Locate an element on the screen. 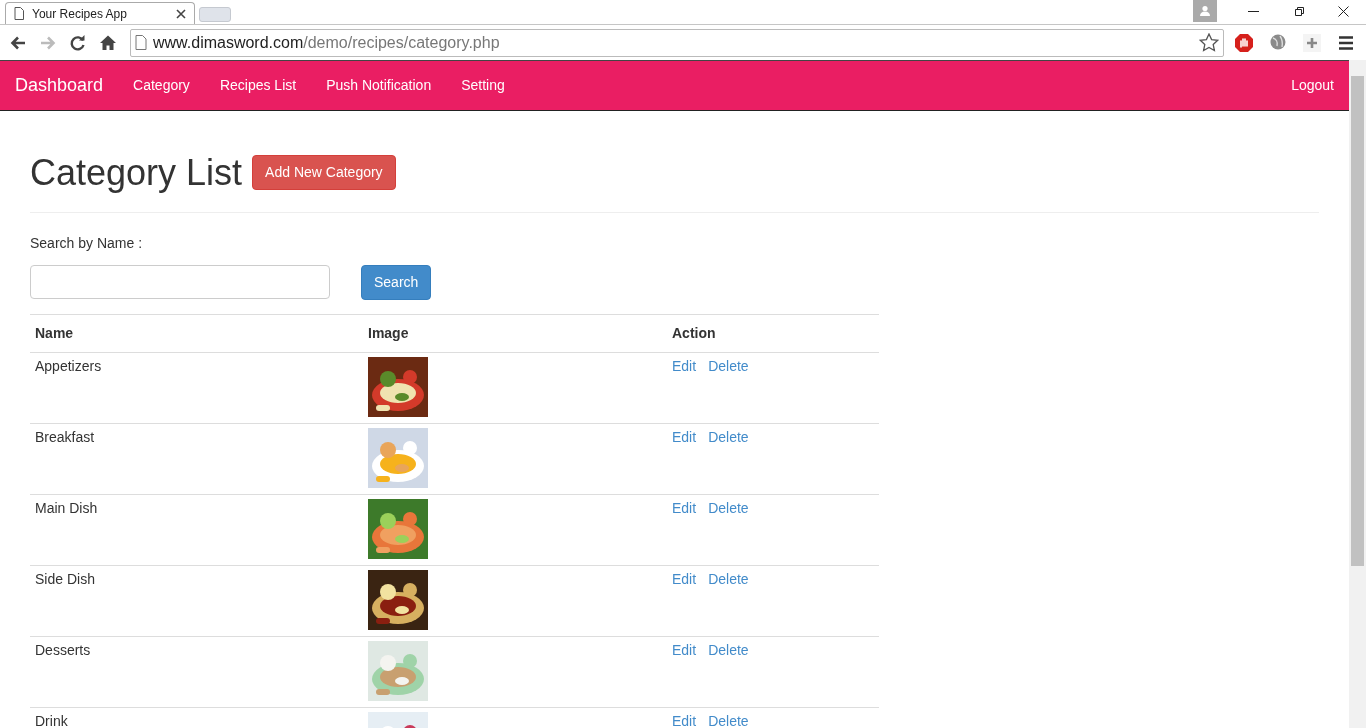 Image resolution: width=1366 pixels, height=728 pixels. table-cell: Side Dish is located at coordinates (196, 601).